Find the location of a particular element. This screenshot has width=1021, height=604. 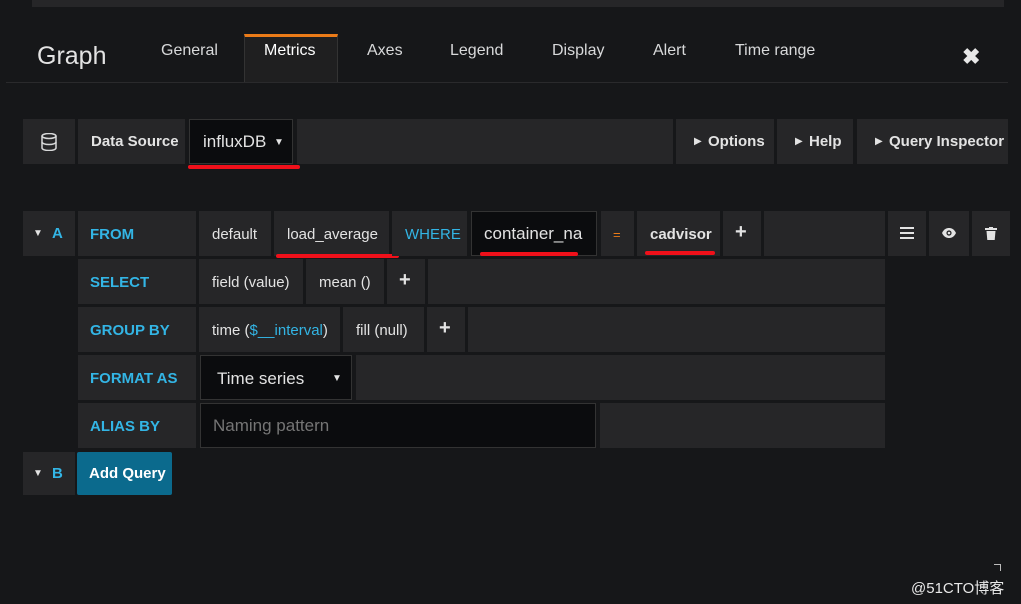

format-as-value: Time series is located at coordinates (261, 378).